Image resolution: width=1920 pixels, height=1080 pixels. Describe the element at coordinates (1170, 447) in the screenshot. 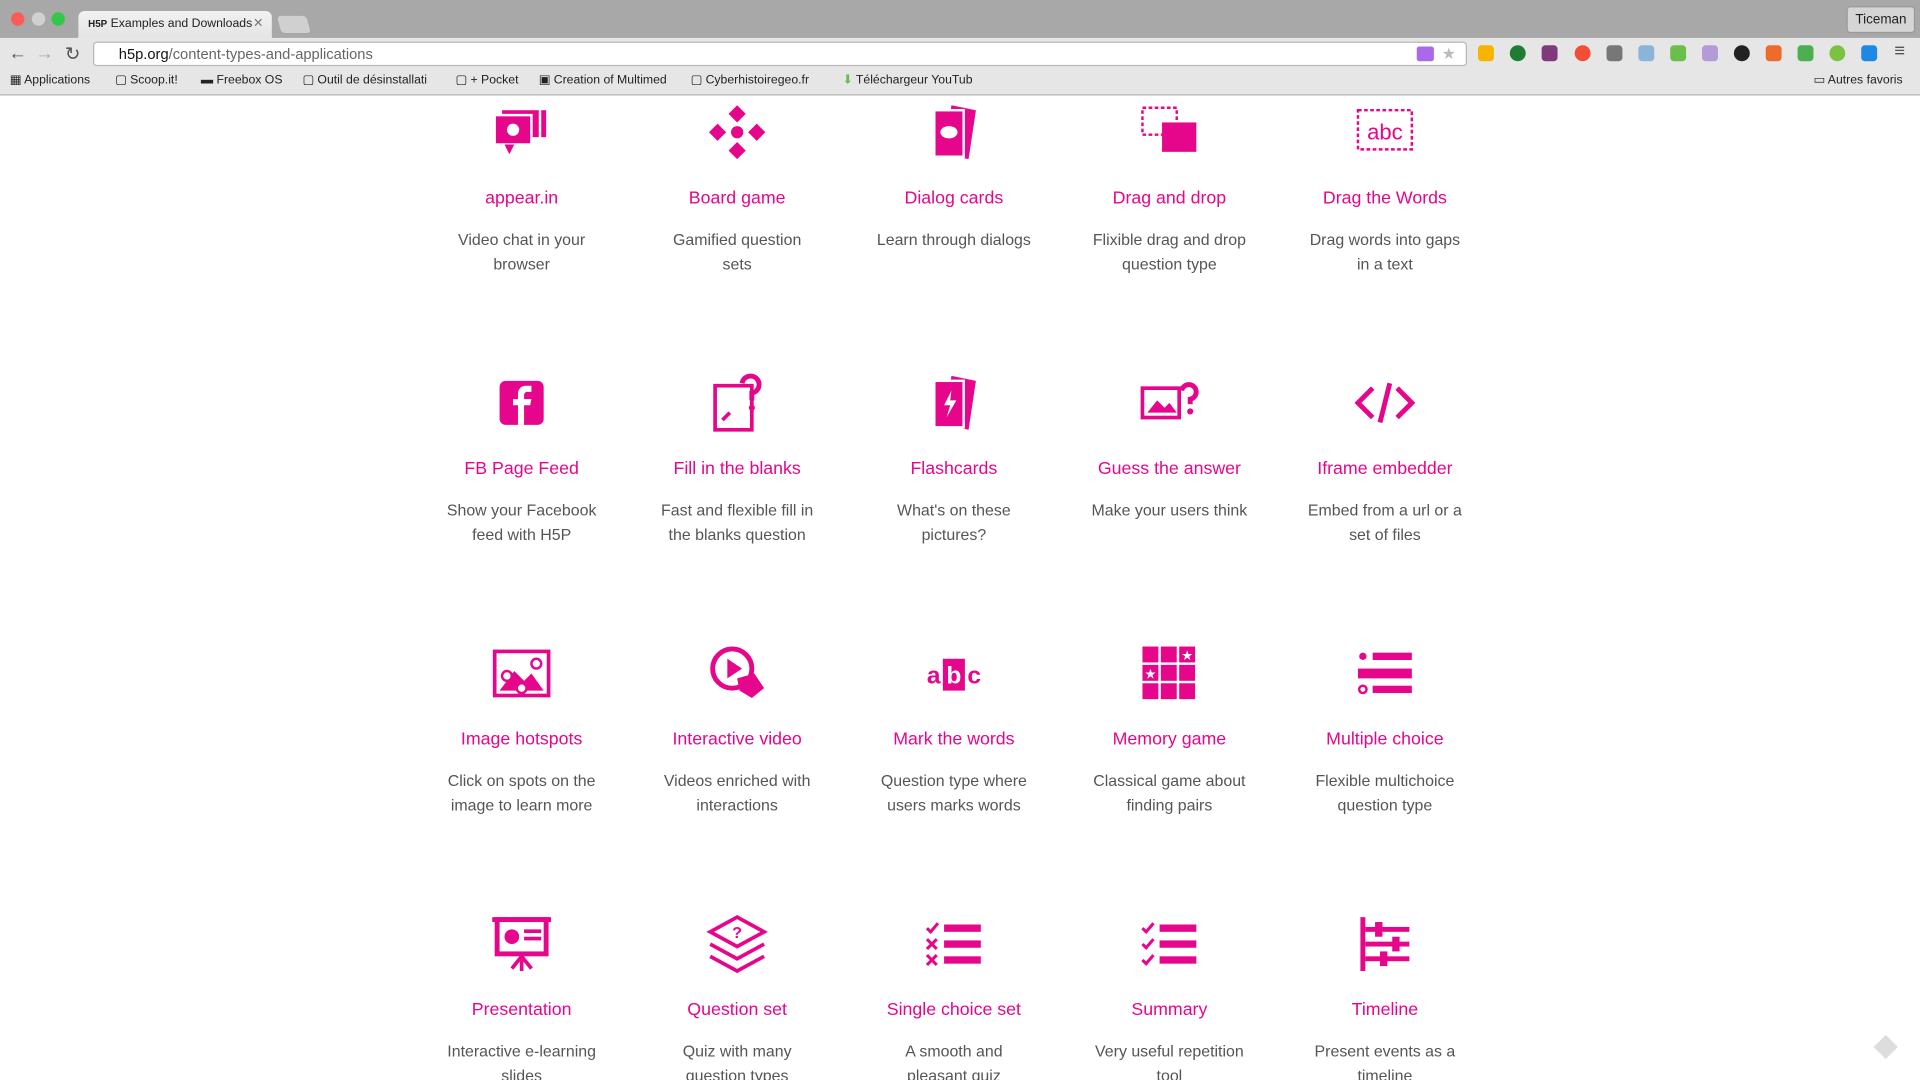

I see `content-type-guess-answer: Guess the answer Make your users think` at that location.